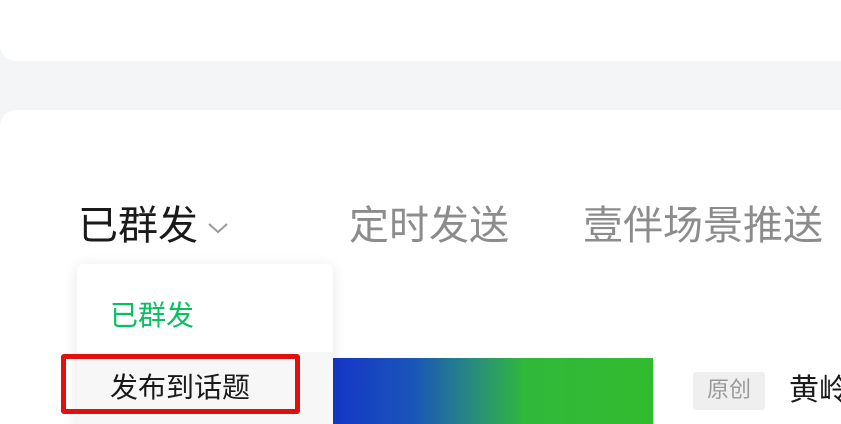 This screenshot has height=424, width=841. Describe the element at coordinates (729, 391) in the screenshot. I see `original-badge: 原创` at that location.